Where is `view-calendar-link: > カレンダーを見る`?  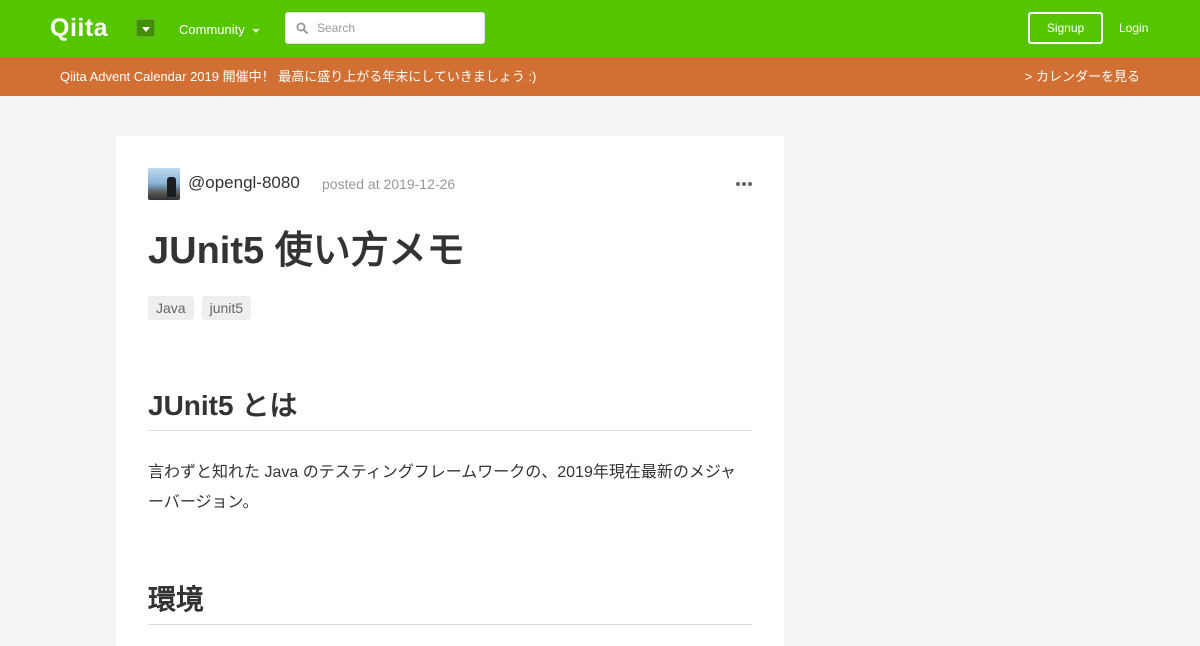
view-calendar-link: > カレンダーを見る is located at coordinates (1082, 76).